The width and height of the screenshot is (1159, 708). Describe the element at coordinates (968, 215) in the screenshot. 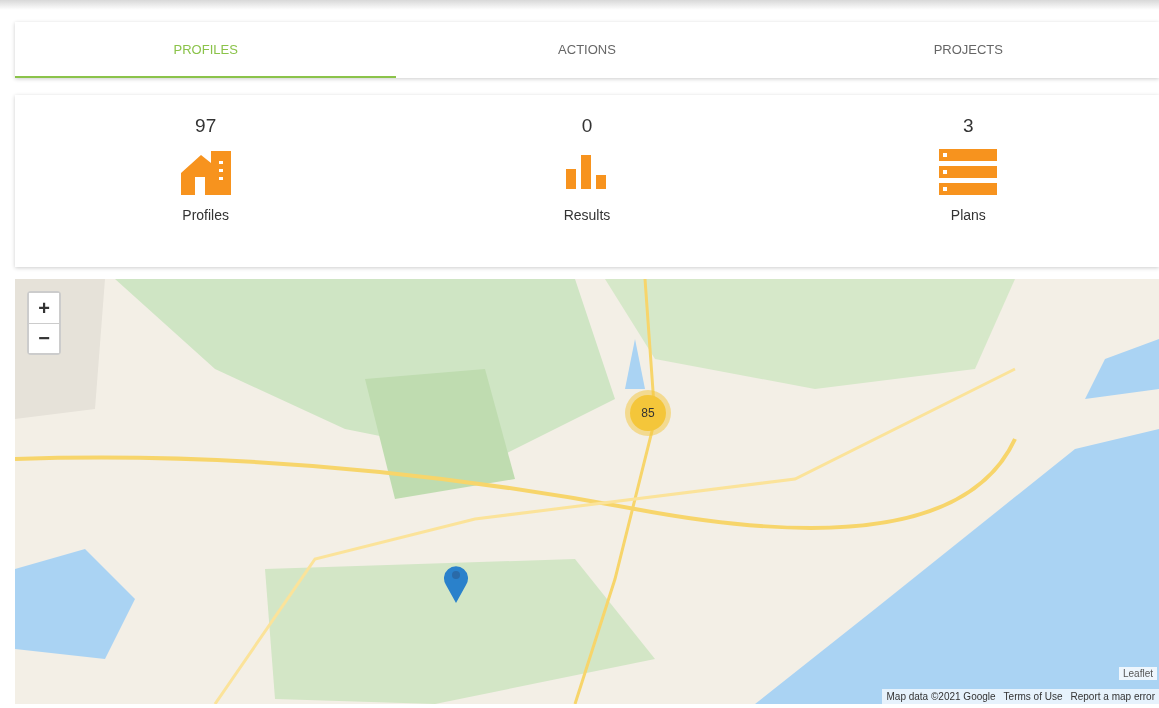

I see `stat-label: Plans` at that location.